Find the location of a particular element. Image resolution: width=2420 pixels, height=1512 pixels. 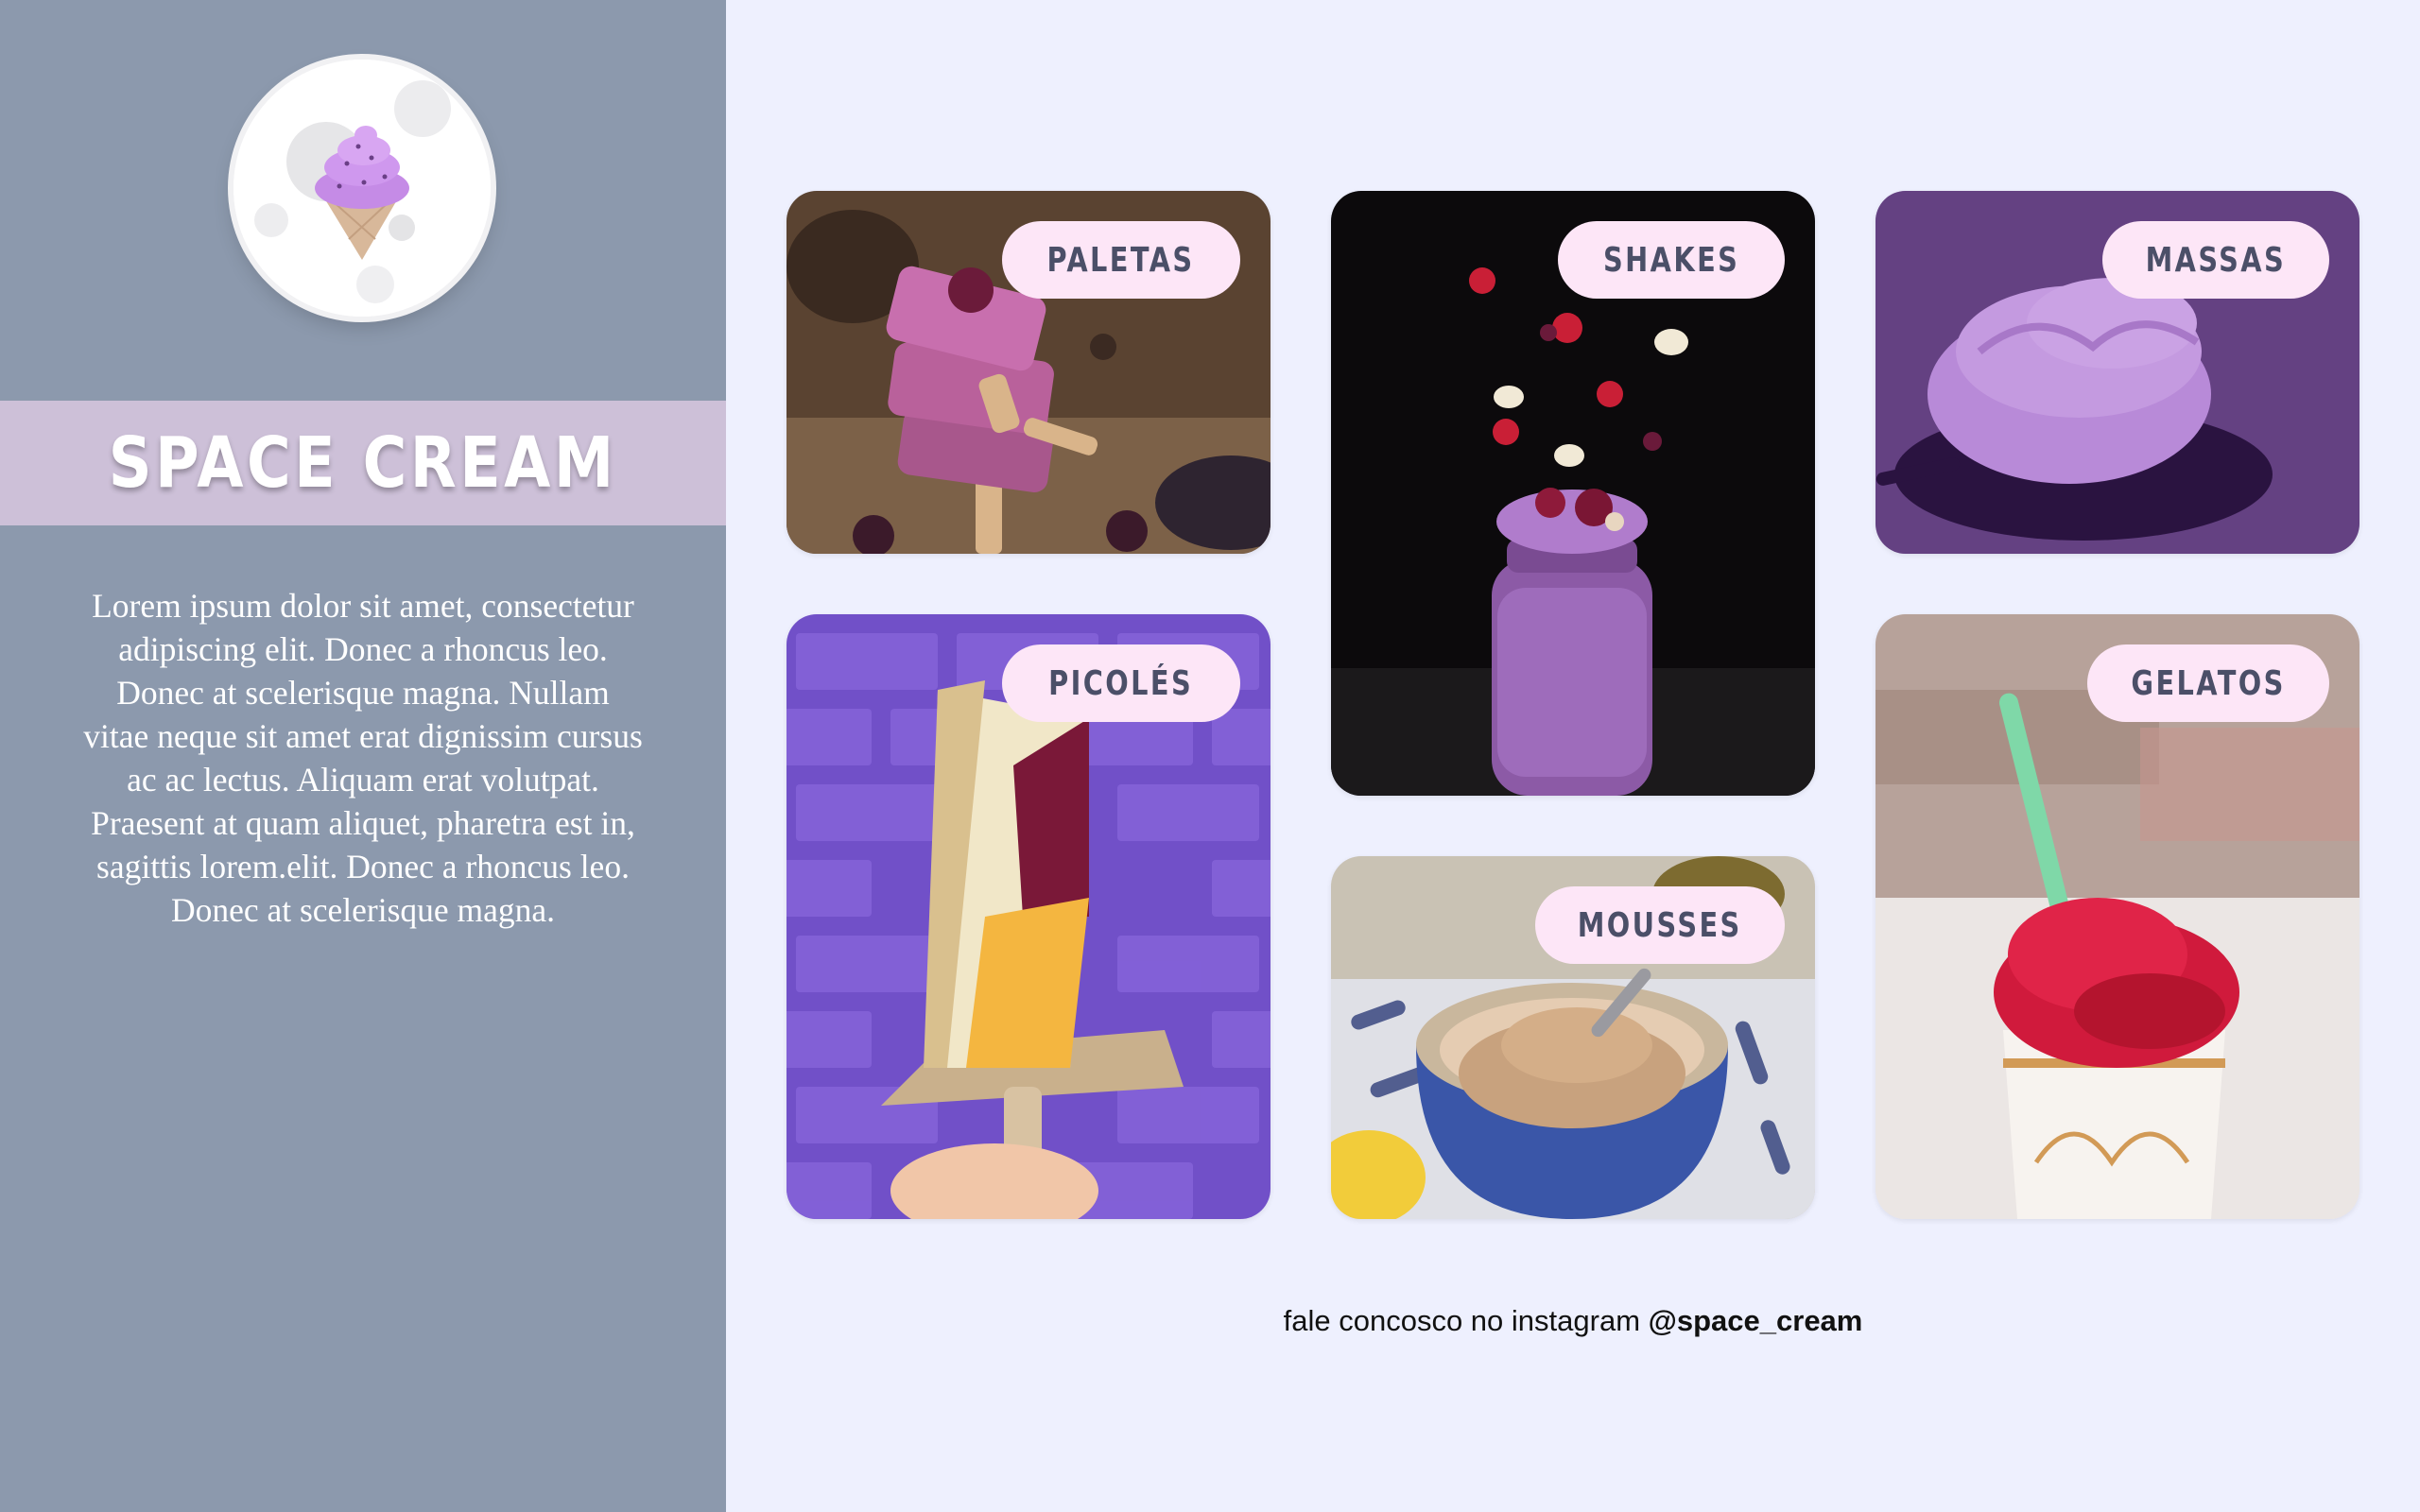

category-label-gelatos: GELATOS is located at coordinates (2208, 683).